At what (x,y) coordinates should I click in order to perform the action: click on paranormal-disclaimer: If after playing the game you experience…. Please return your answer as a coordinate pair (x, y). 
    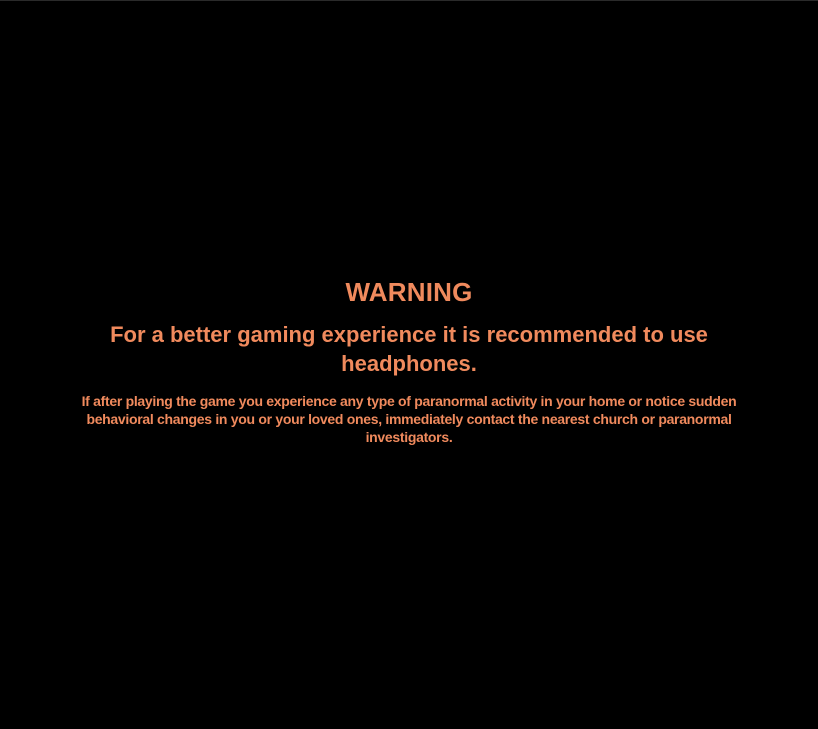
    Looking at the image, I should click on (409, 419).